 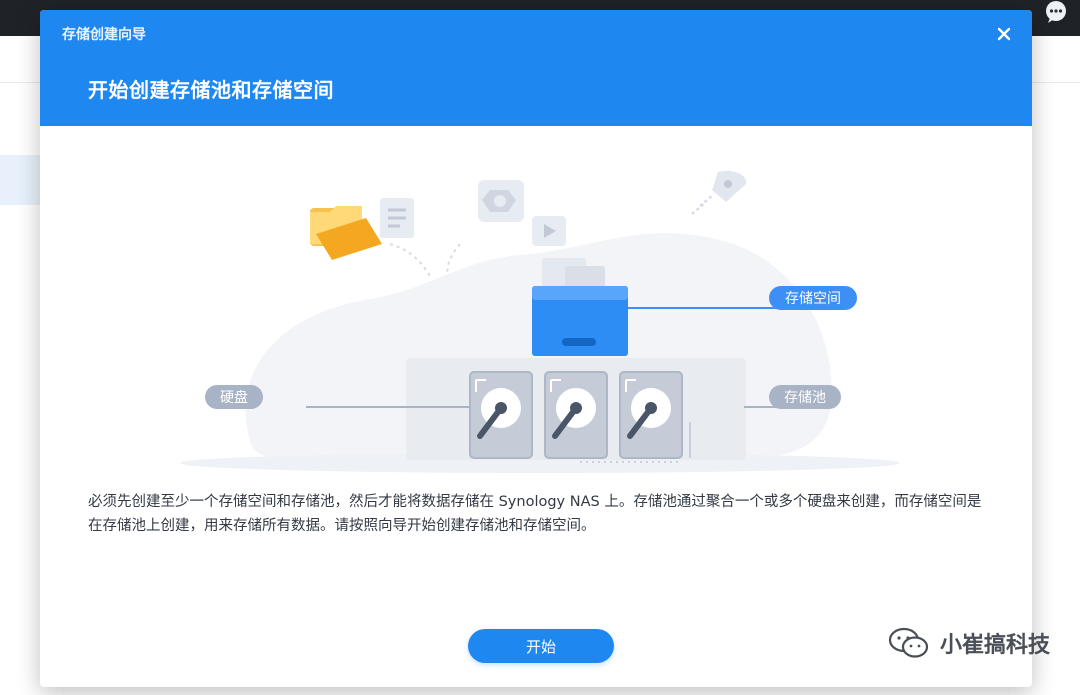 I want to click on dialog-heading: 开始创建存储池和存储空间, so click(x=211, y=90).